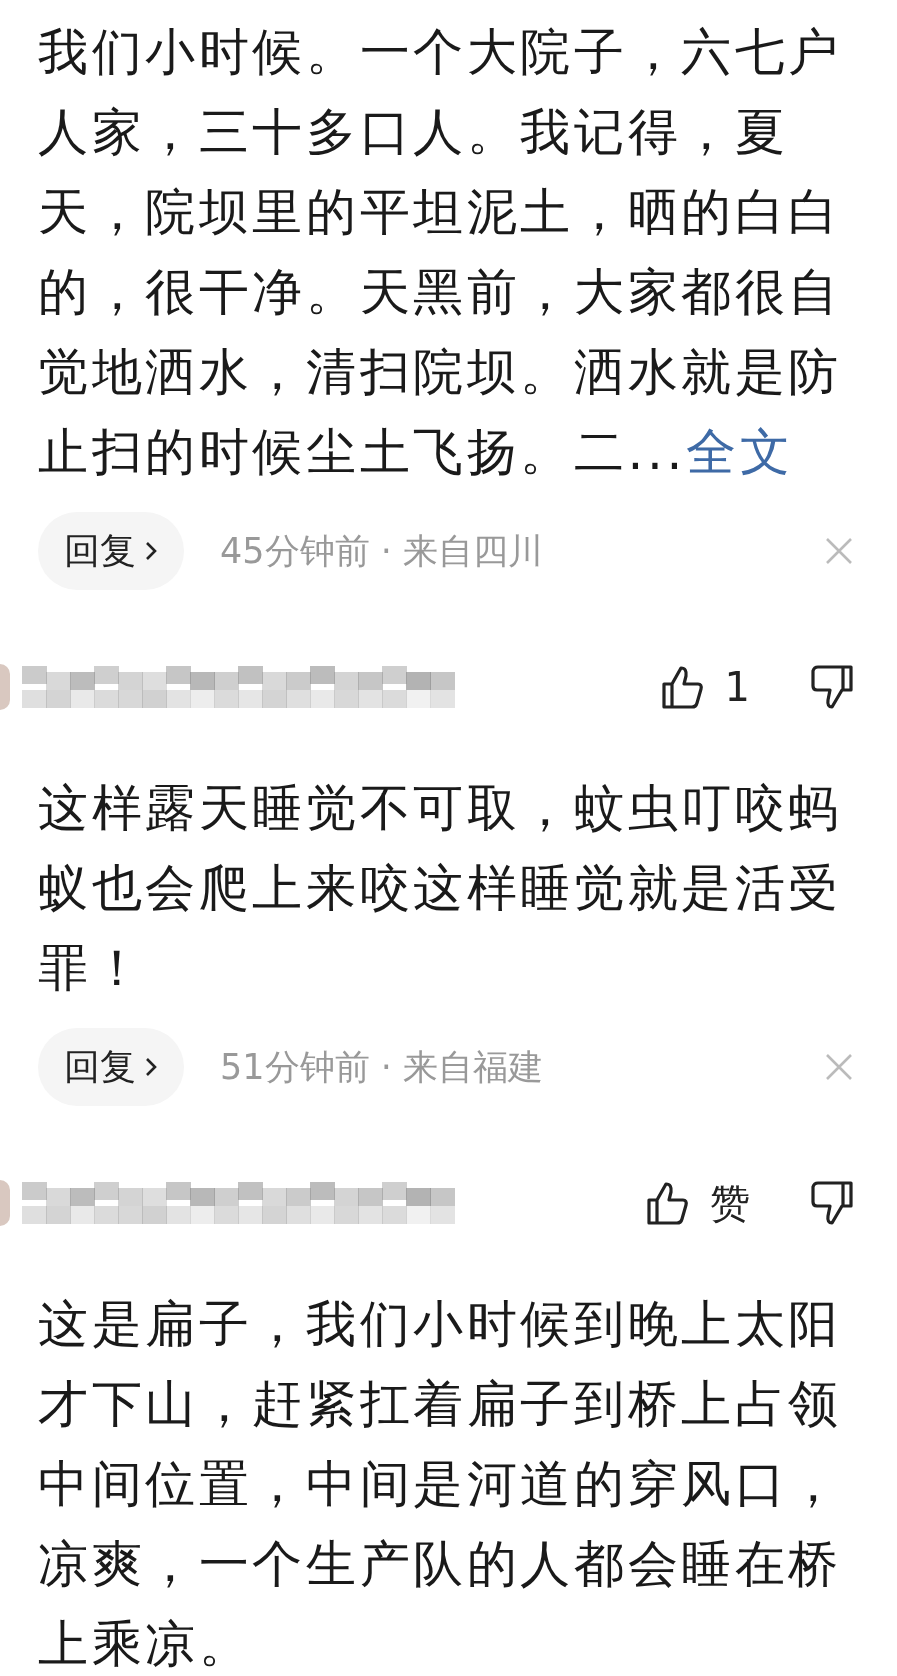  I want to click on comment-meta: 45分钟前 · 来自四川, so click(381, 551).